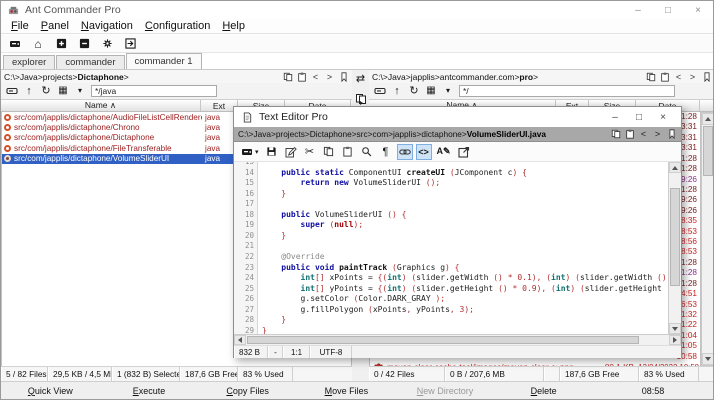  What do you see at coordinates (66, 77) in the screenshot?
I see `path-text: C:\>Java>projects>Dictaphone>` at bounding box center [66, 77].